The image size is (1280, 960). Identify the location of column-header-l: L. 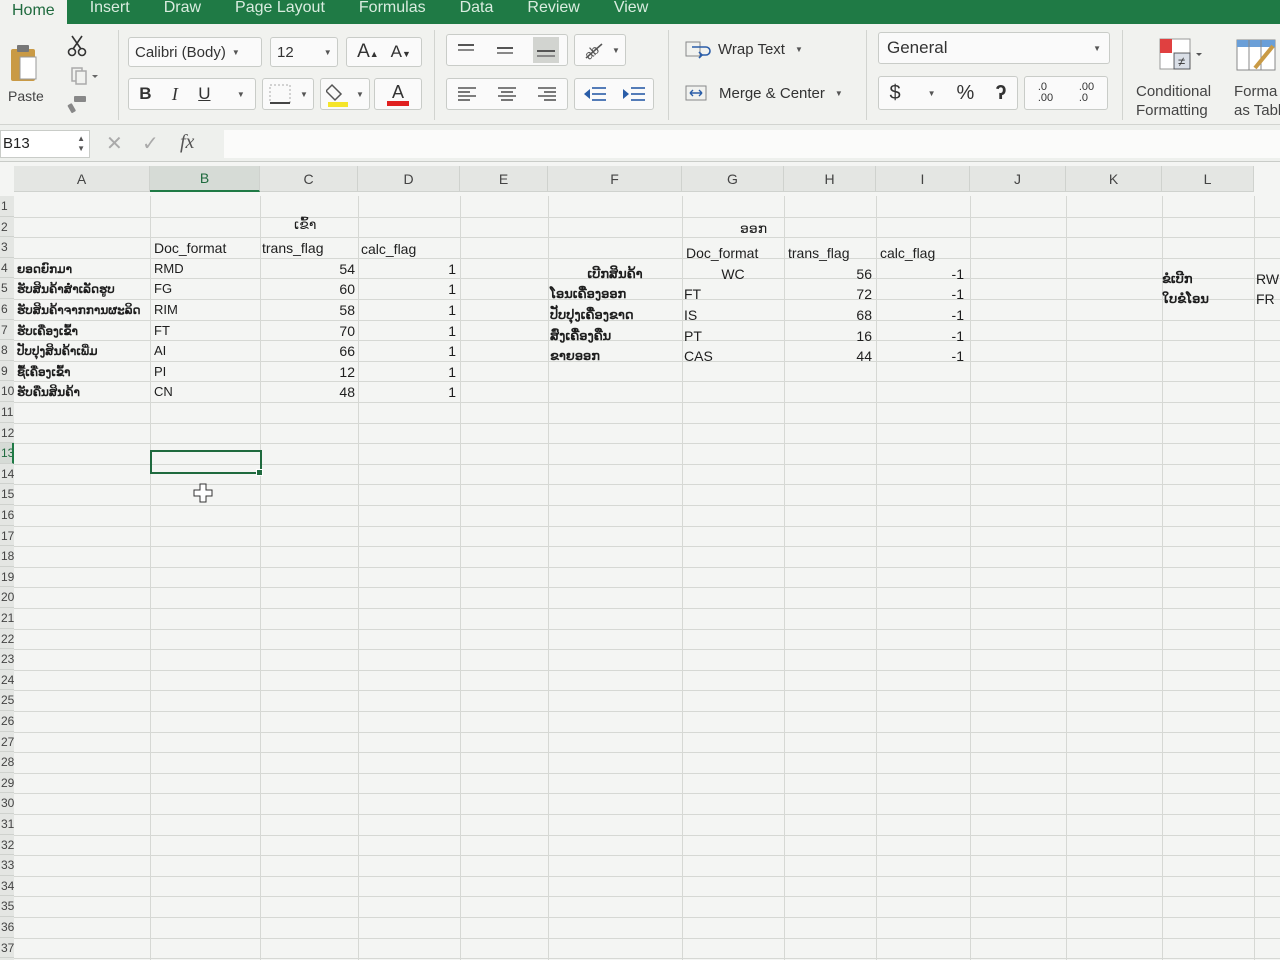
(1208, 179).